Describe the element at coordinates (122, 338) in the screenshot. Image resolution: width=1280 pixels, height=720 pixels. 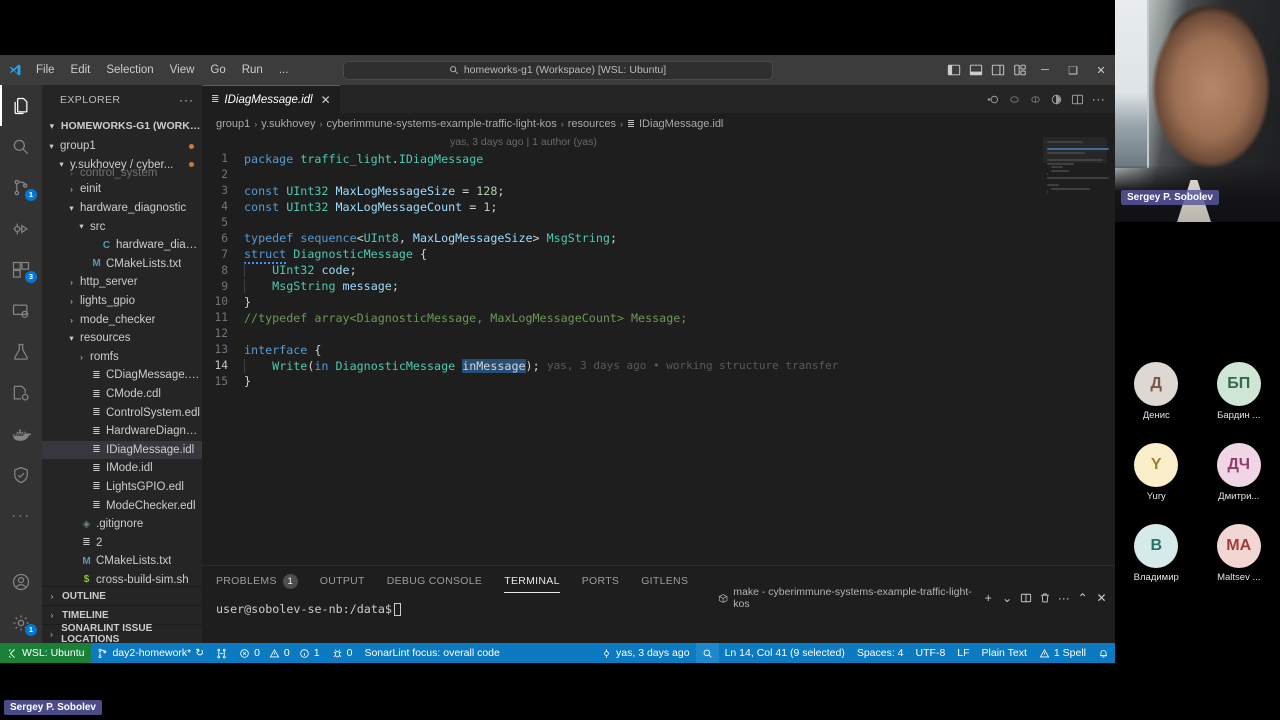
I see `tree-item-resources: ▾ resources` at that location.